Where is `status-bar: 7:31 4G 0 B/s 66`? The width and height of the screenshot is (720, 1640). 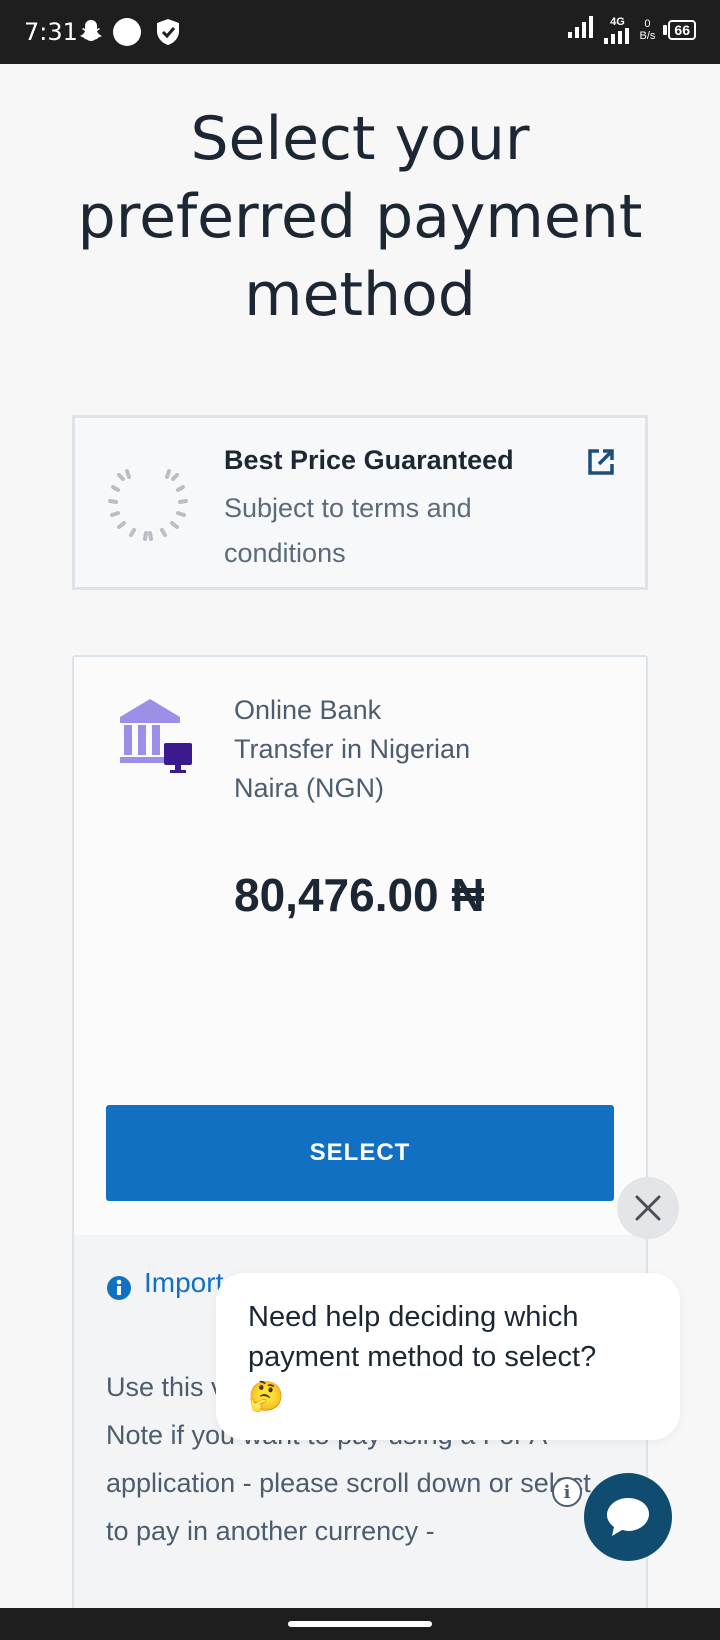
status-bar: 7:31 4G 0 B/s 66 is located at coordinates (360, 32).